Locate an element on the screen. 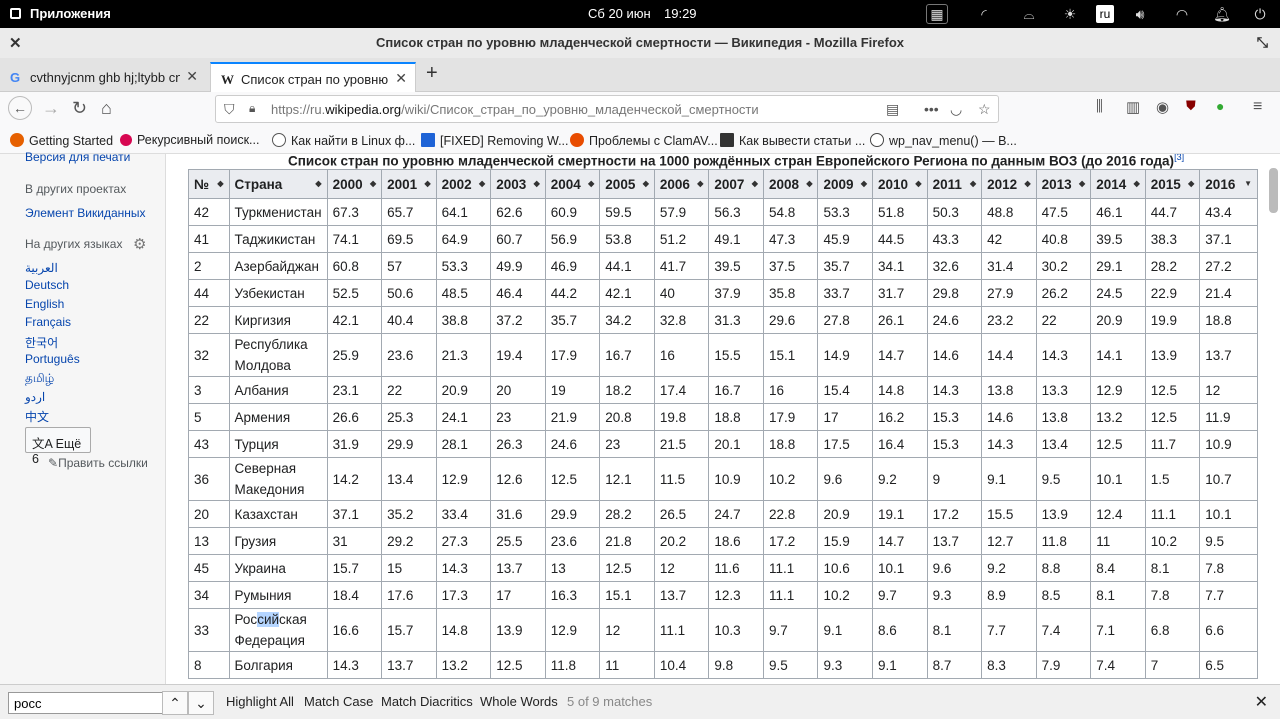  lang-link: Deutsch is located at coordinates (47, 285).